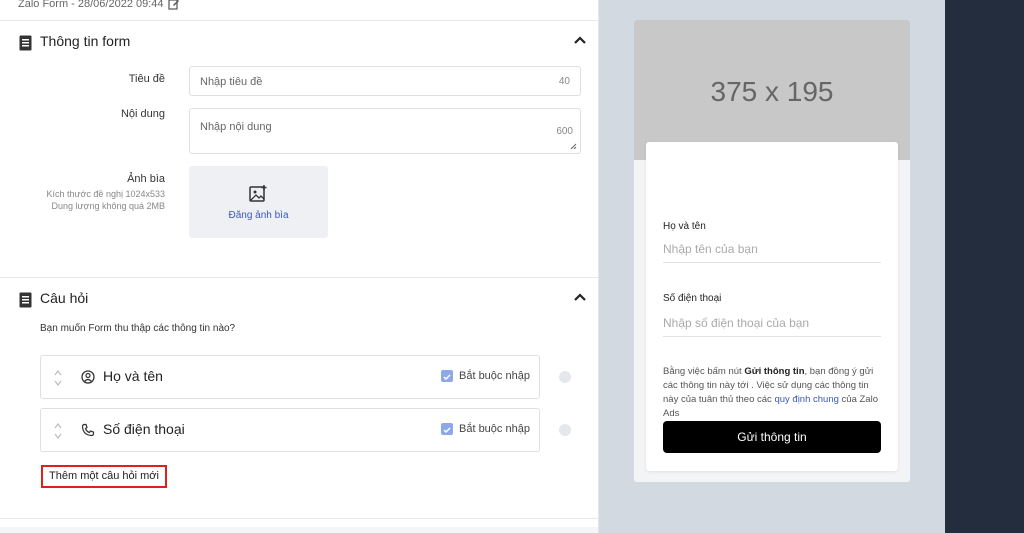 The height and width of the screenshot is (533, 1024). Describe the element at coordinates (142, 114) in the screenshot. I see `content-label: Nội dung` at that location.